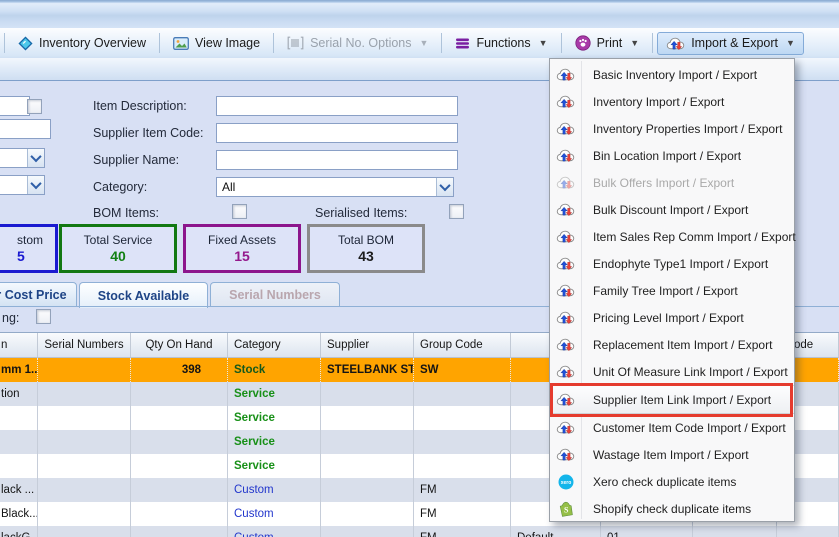 This screenshot has width=839, height=537. I want to click on menu-item-xero-check-duplicate-items: Xero check duplicate items, so click(672, 481).